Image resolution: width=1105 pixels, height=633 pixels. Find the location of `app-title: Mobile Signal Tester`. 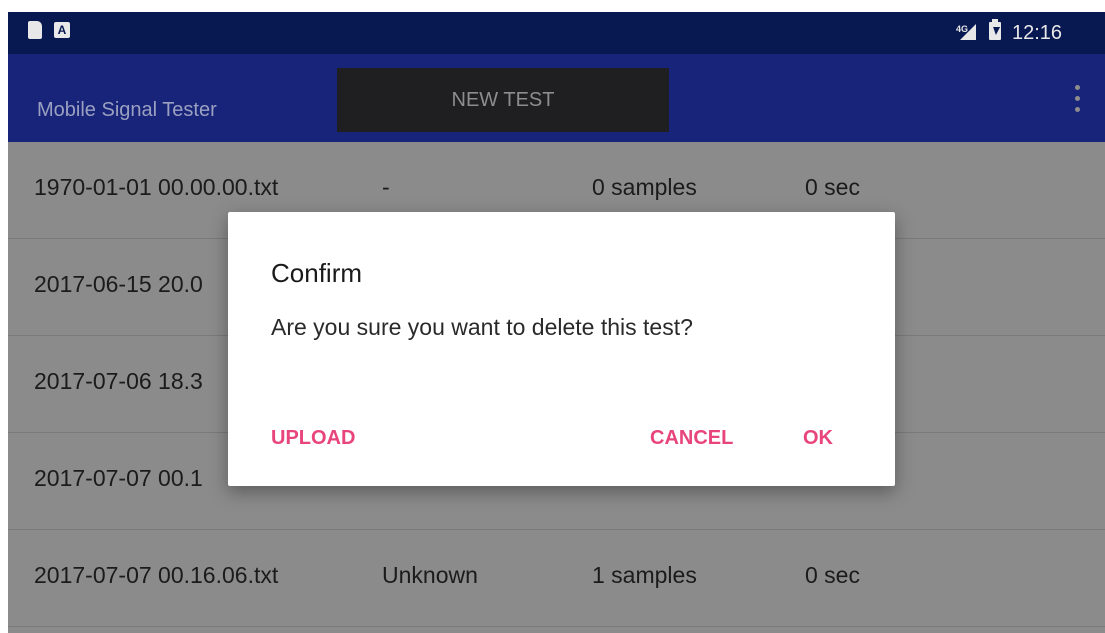

app-title: Mobile Signal Tester is located at coordinates (127, 110).